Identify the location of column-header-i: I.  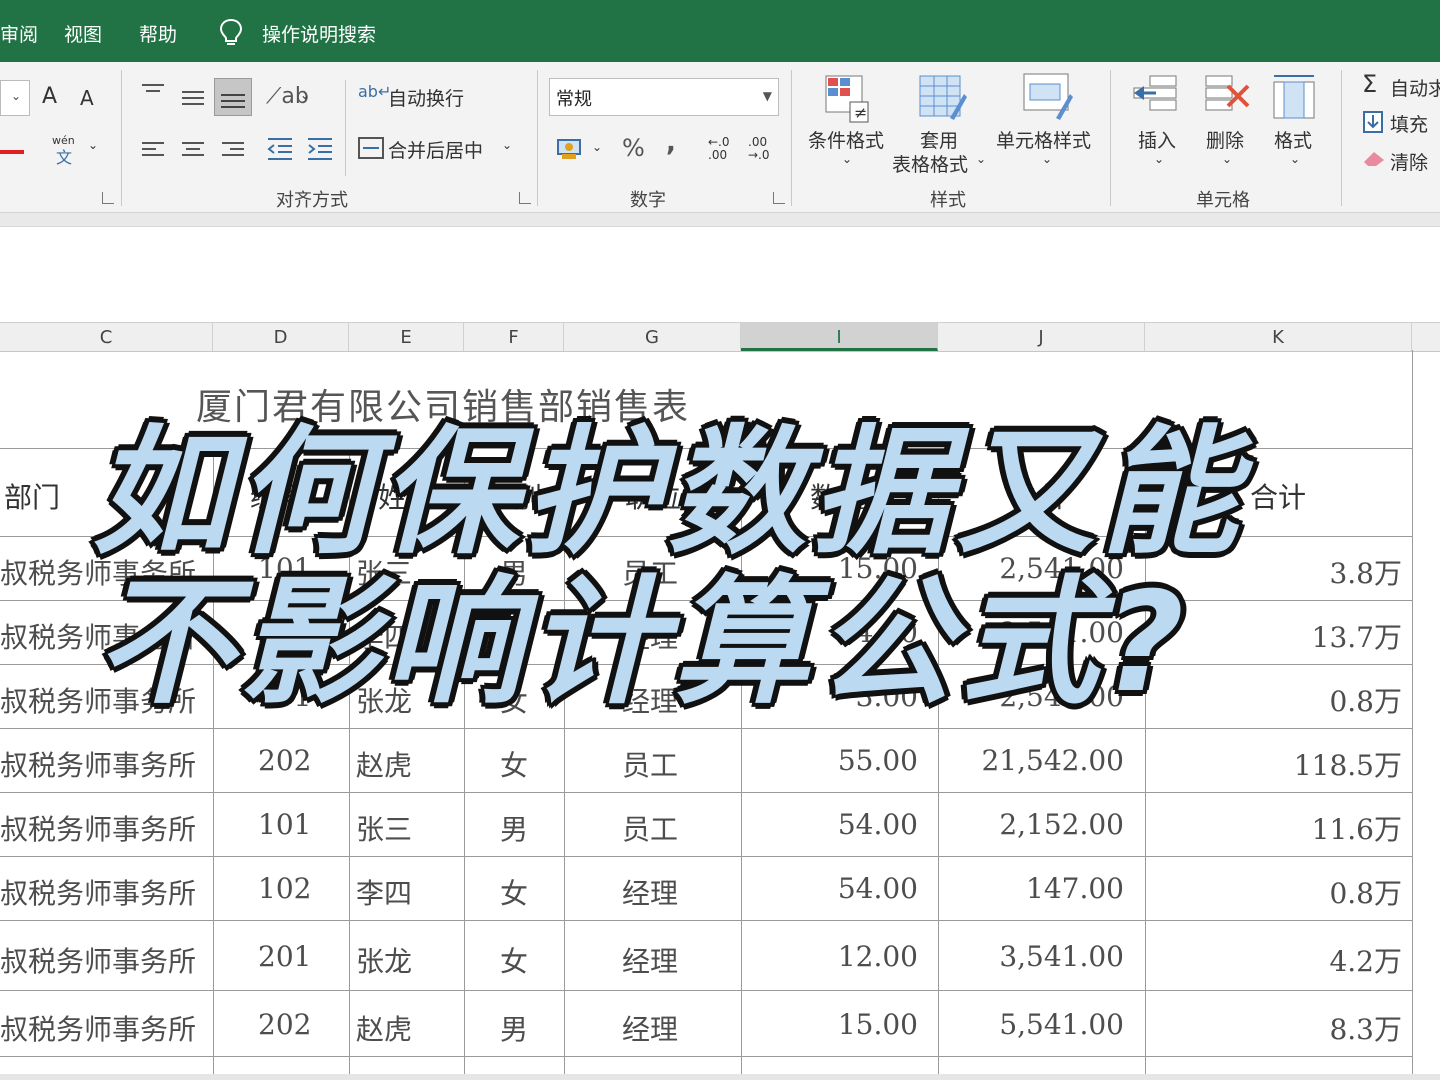
(839, 337).